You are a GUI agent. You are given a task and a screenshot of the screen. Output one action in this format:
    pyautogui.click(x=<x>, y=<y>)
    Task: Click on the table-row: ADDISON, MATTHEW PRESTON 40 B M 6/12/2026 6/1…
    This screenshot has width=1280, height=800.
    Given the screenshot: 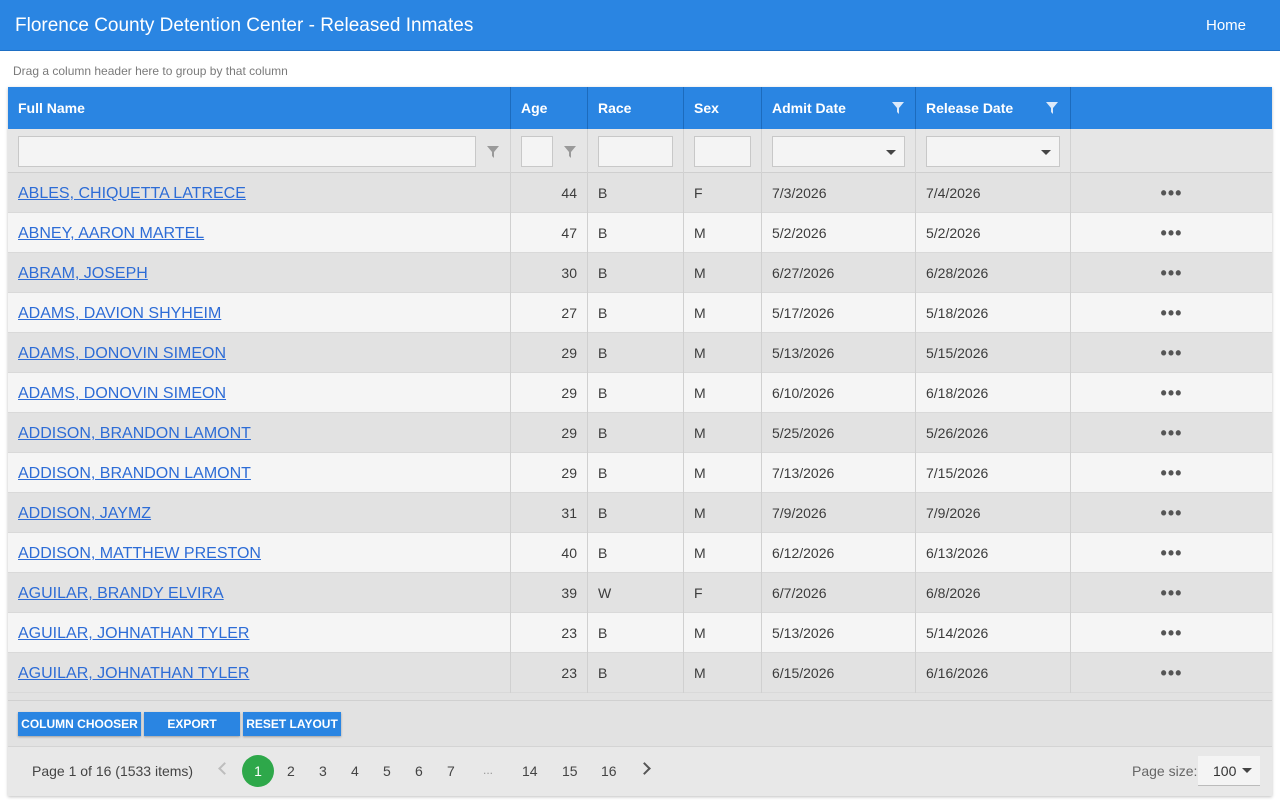 What is the action you would take?
    pyautogui.click(x=640, y=553)
    